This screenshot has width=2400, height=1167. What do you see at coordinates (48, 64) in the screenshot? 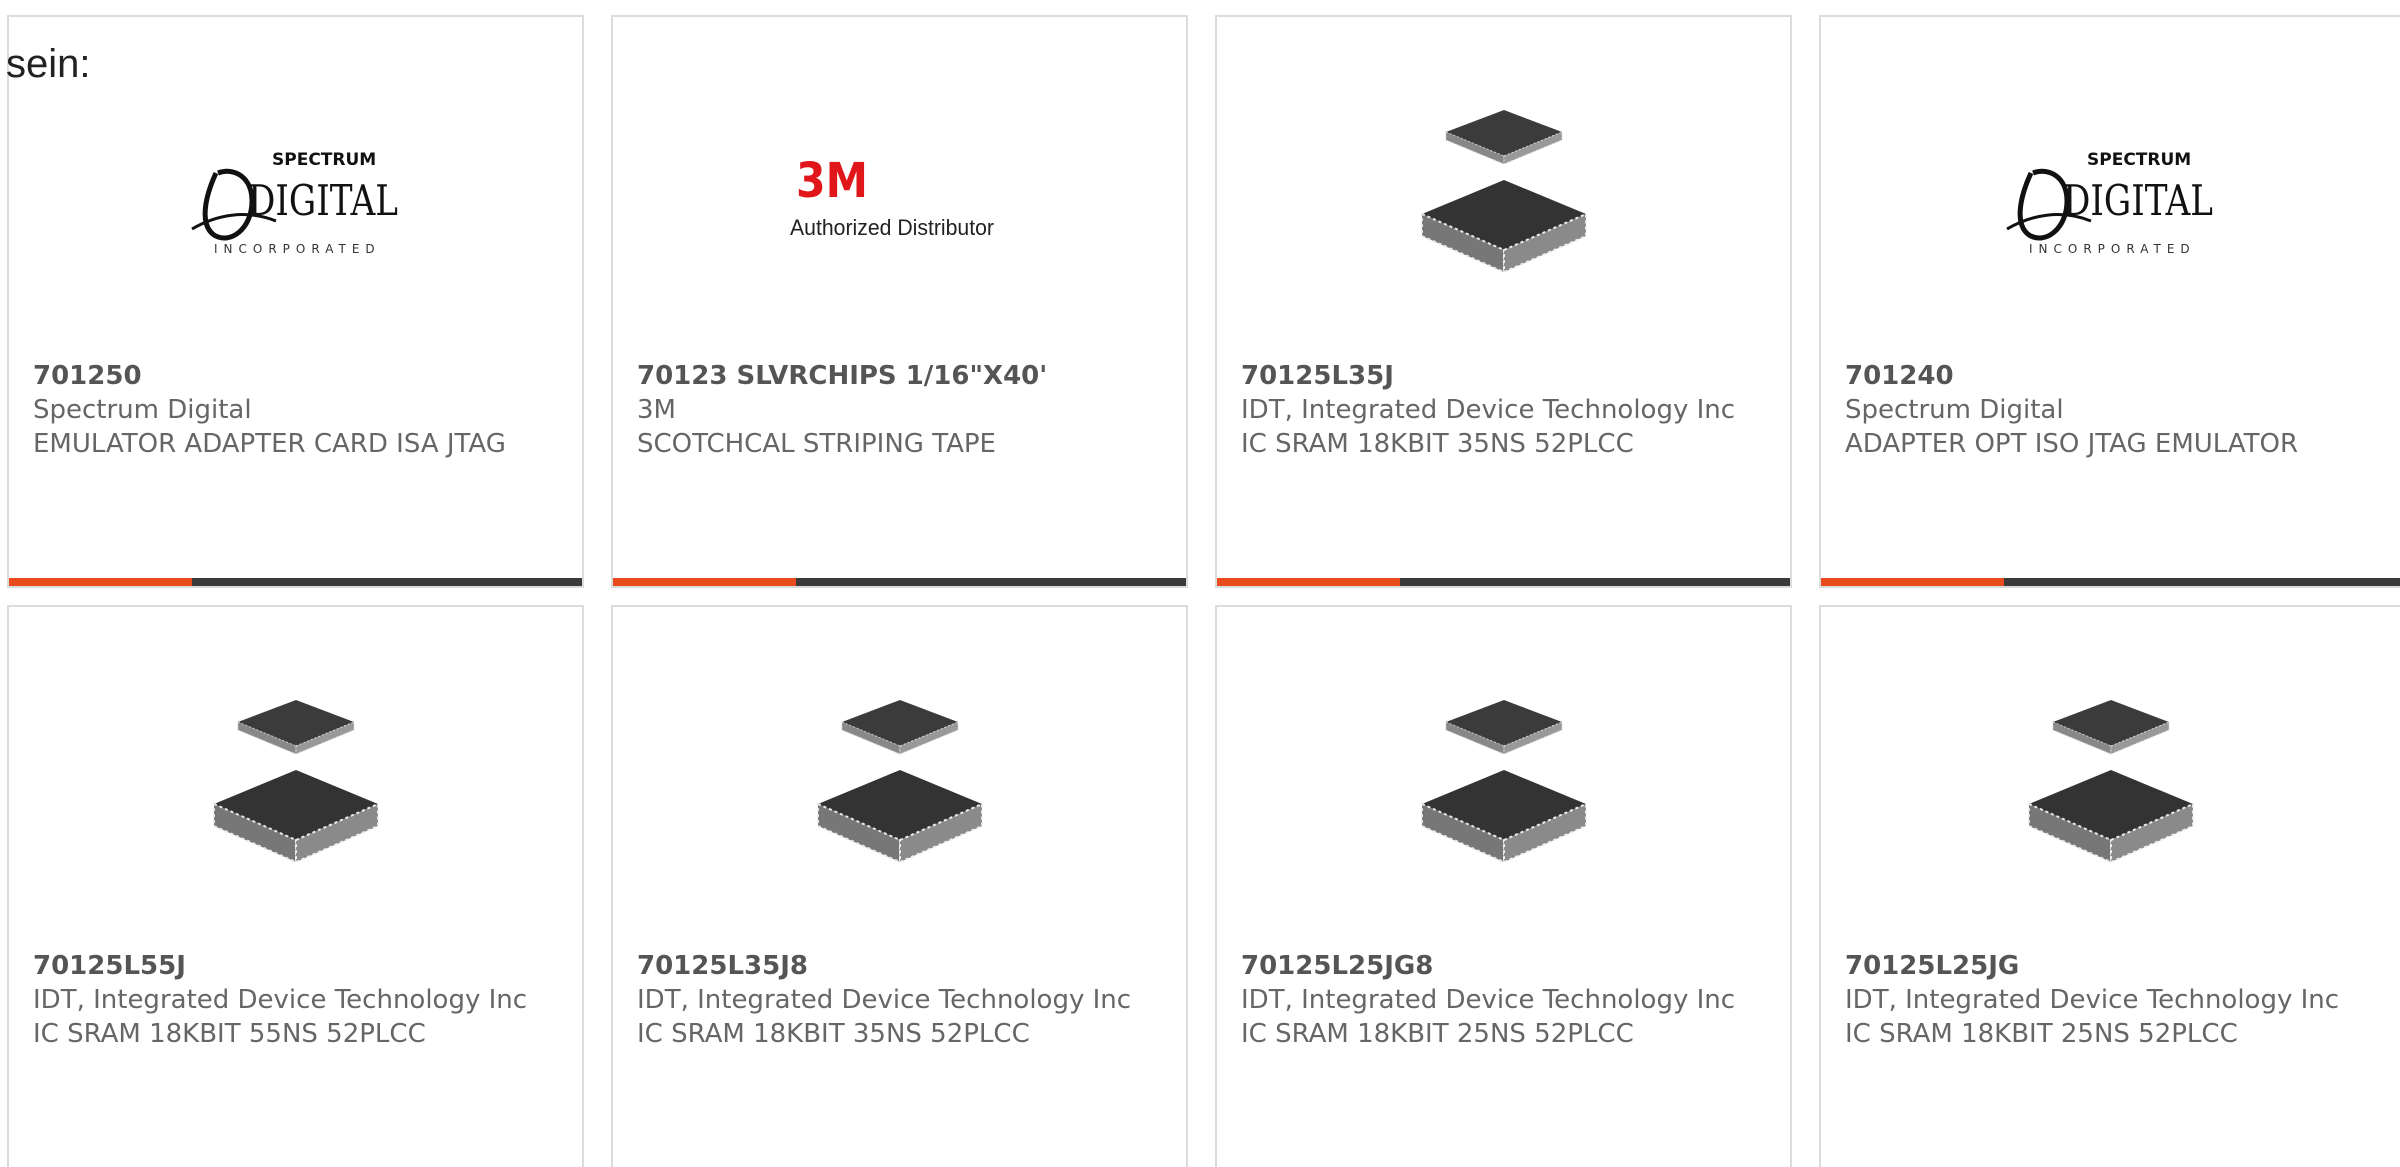
I see `intro-text: sein:` at bounding box center [48, 64].